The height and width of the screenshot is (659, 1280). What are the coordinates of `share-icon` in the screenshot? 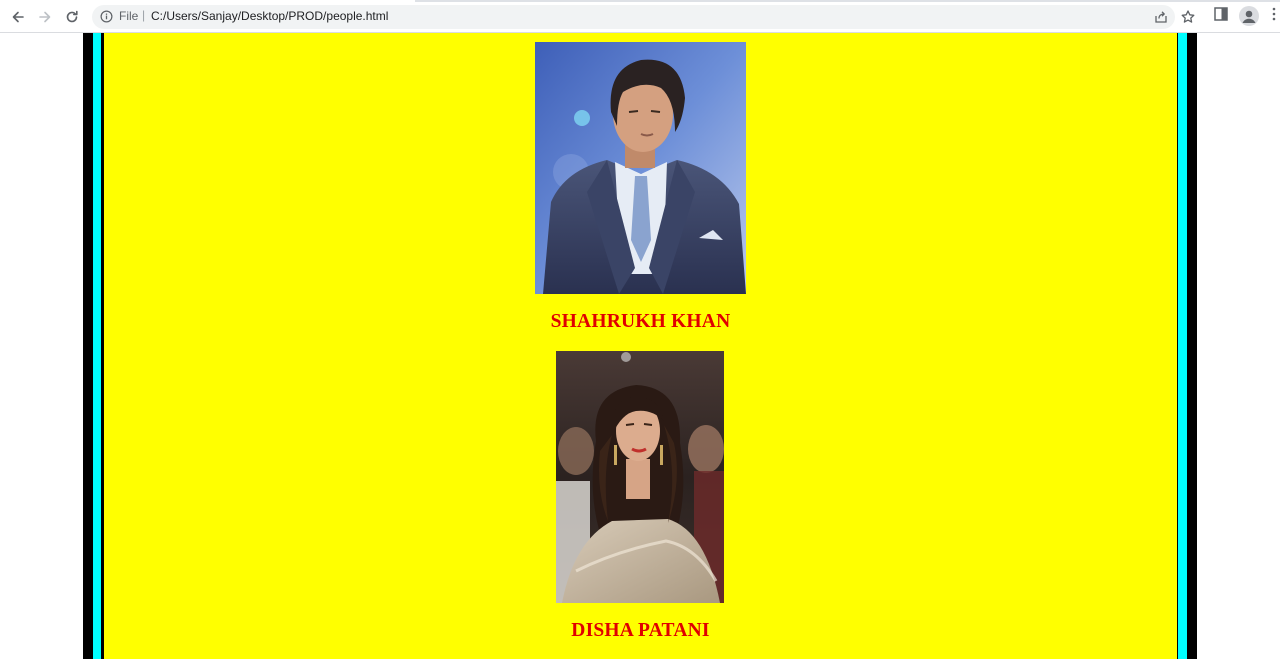 It's located at (1161, 17).